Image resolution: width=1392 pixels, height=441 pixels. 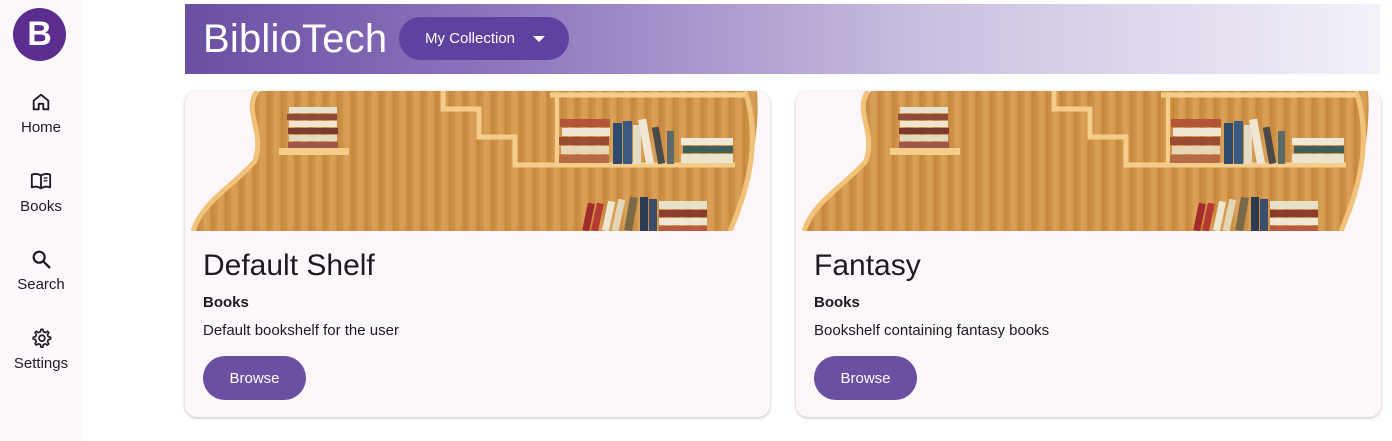 I want to click on nav-item-search: Search, so click(x=41, y=270).